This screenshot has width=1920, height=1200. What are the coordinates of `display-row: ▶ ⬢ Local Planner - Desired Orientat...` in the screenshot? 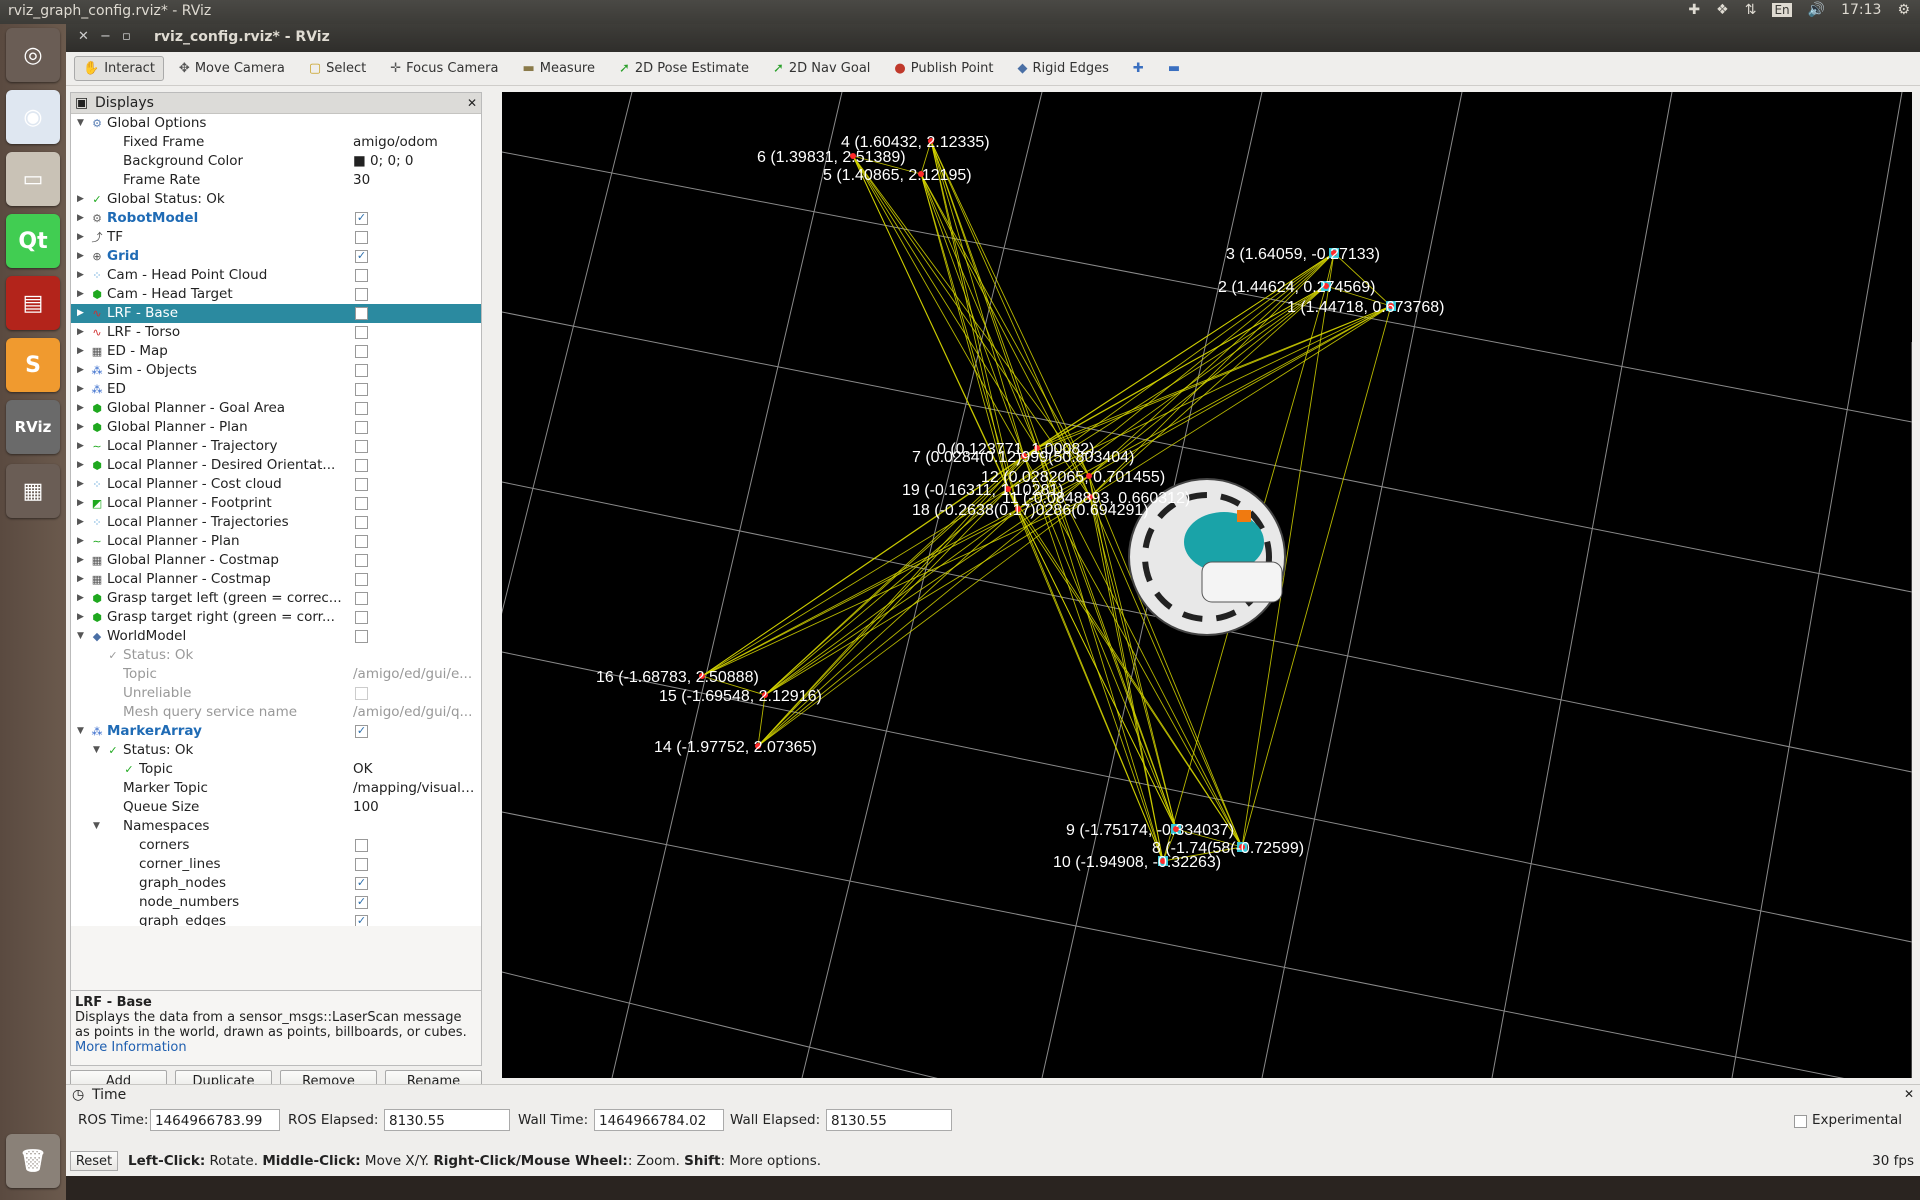 It's located at (276, 465).